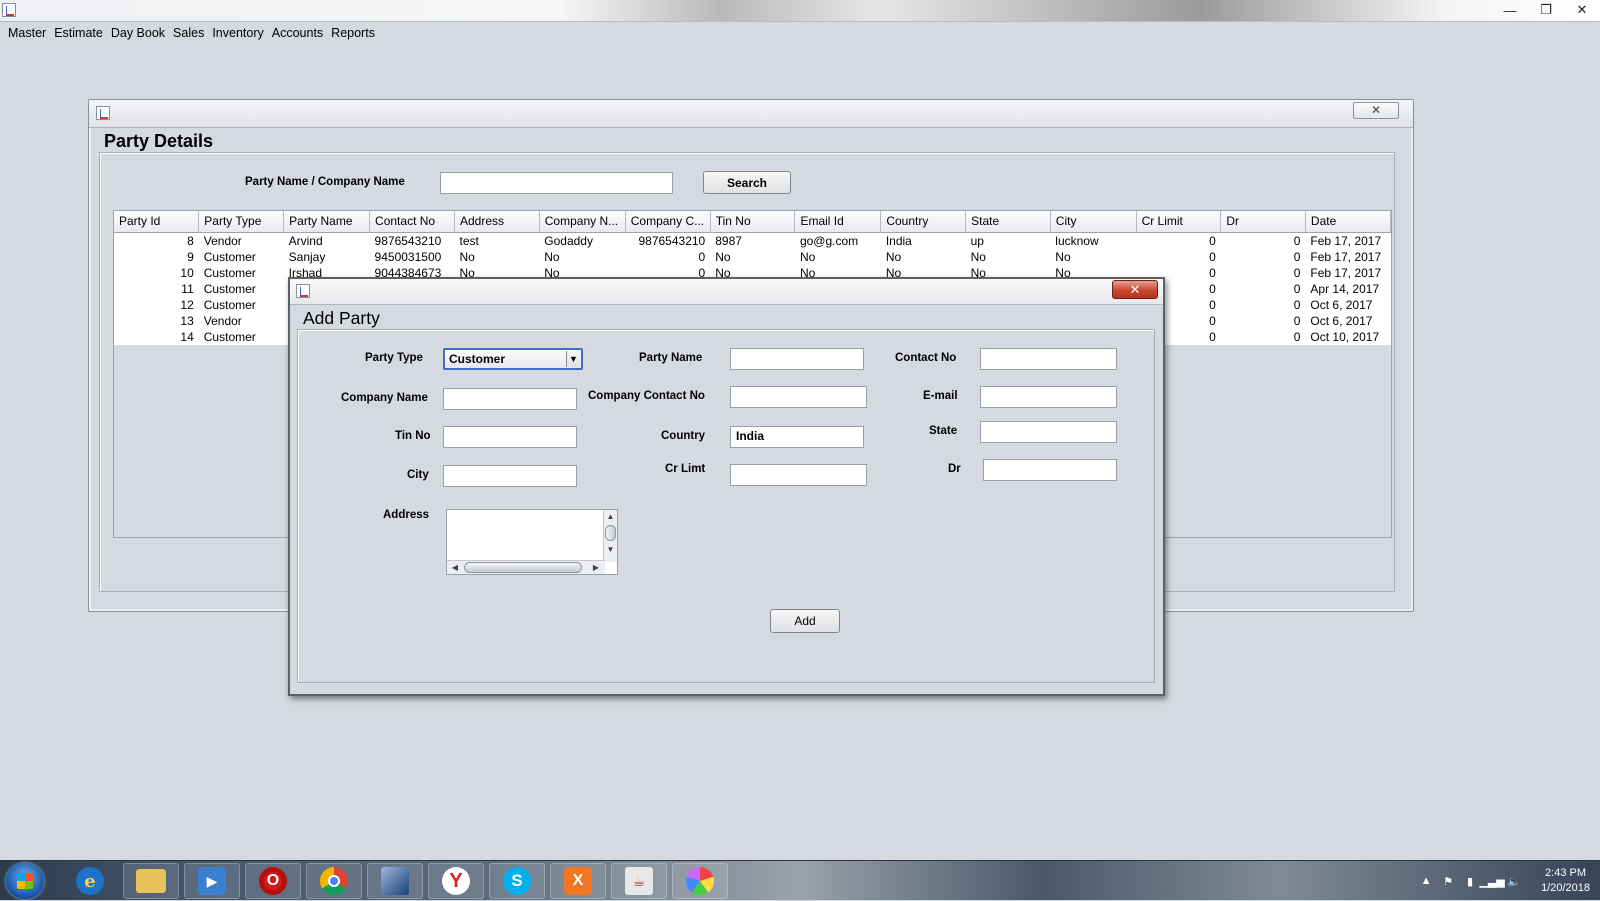  I want to click on tin-no-field, so click(510, 437).